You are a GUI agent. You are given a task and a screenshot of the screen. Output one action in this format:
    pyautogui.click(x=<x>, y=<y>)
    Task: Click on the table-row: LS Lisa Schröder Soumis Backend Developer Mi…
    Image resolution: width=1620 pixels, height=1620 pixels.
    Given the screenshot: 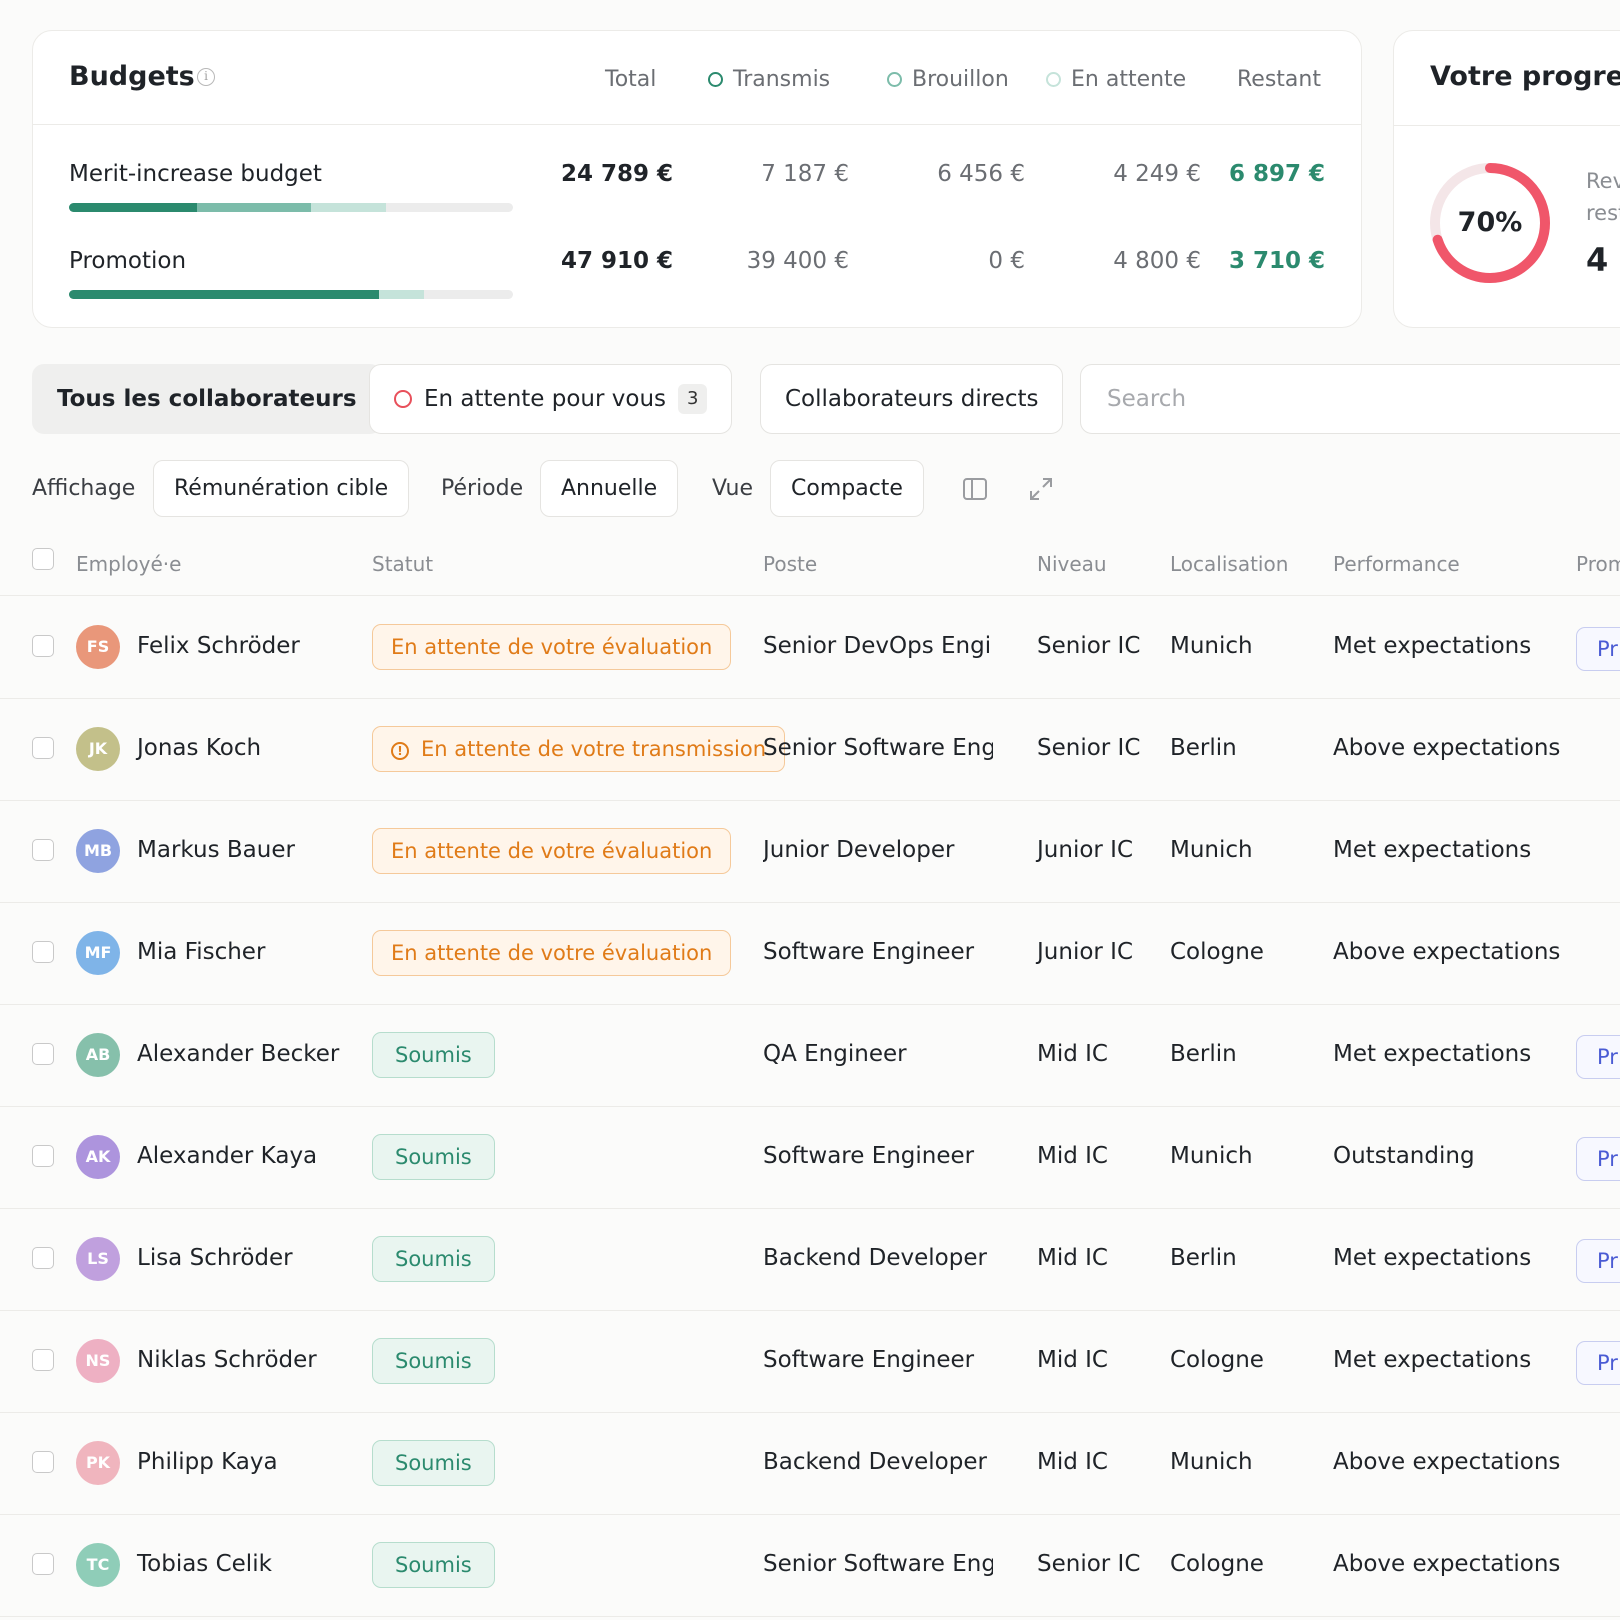 What is the action you would take?
    pyautogui.click(x=810, y=1260)
    